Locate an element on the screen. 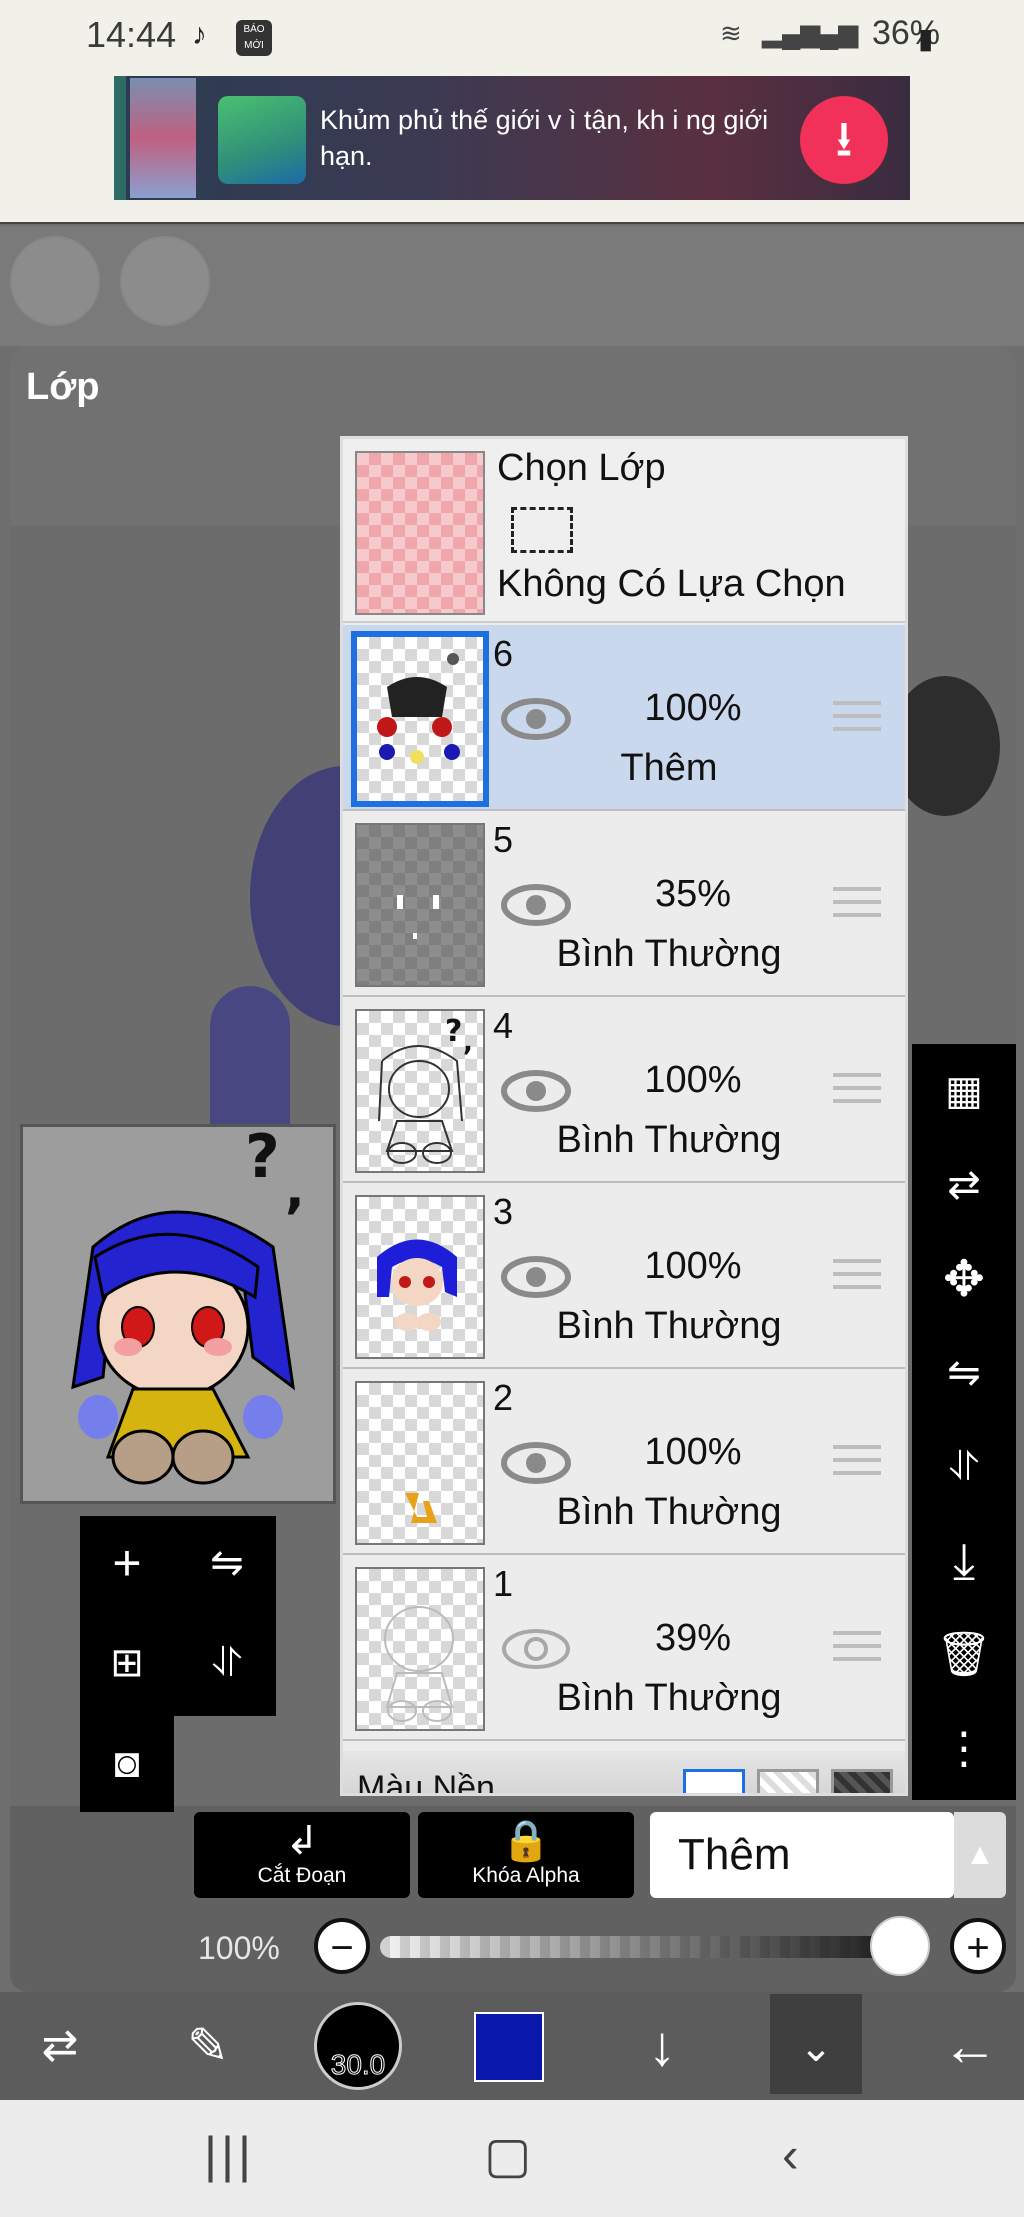 This screenshot has width=1024, height=2217. layer-row: 1 39% Bình Thường is located at coordinates (624, 1648).